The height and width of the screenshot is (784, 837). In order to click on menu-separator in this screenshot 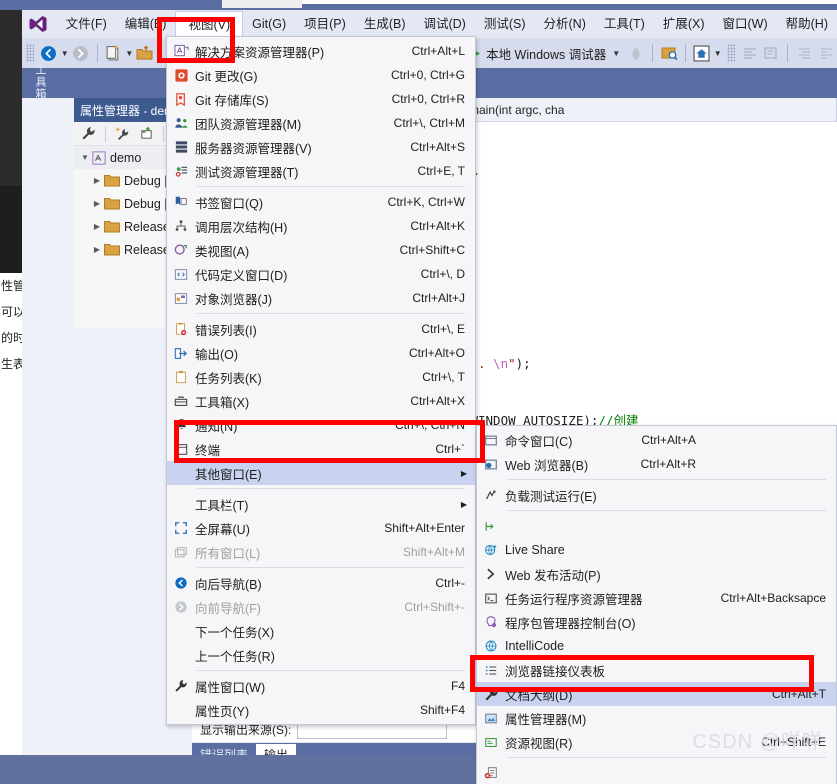, I will do `click(331, 186)`.